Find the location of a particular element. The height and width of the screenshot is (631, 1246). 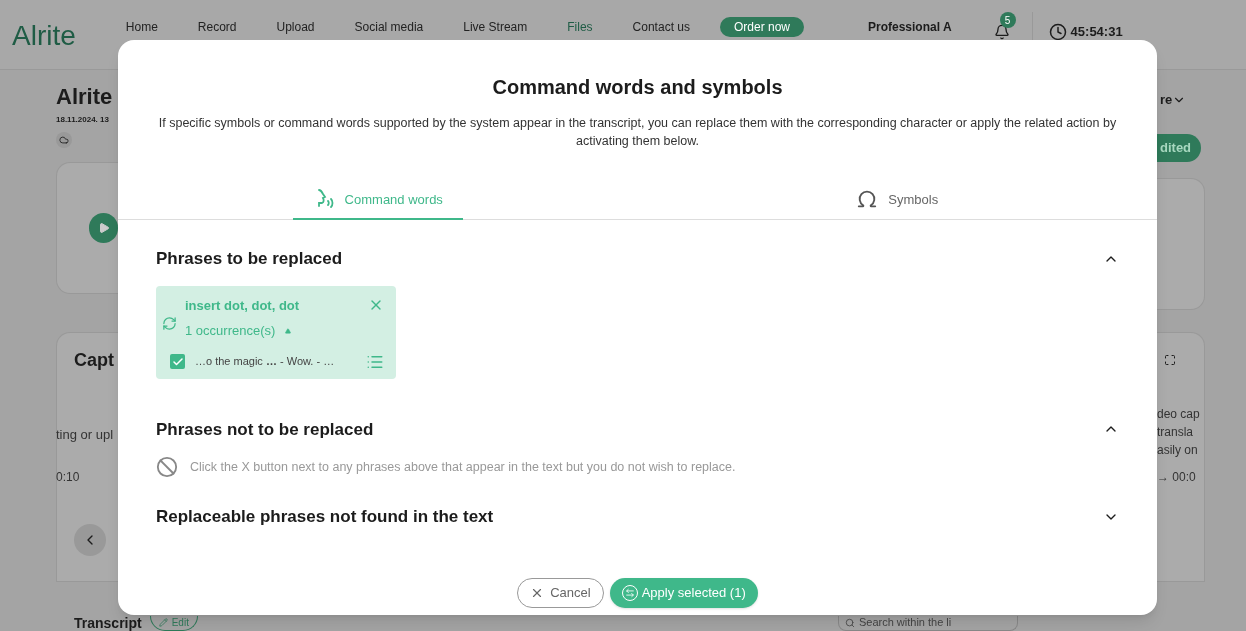

section-title: Phrases to be replaced is located at coordinates (249, 259).